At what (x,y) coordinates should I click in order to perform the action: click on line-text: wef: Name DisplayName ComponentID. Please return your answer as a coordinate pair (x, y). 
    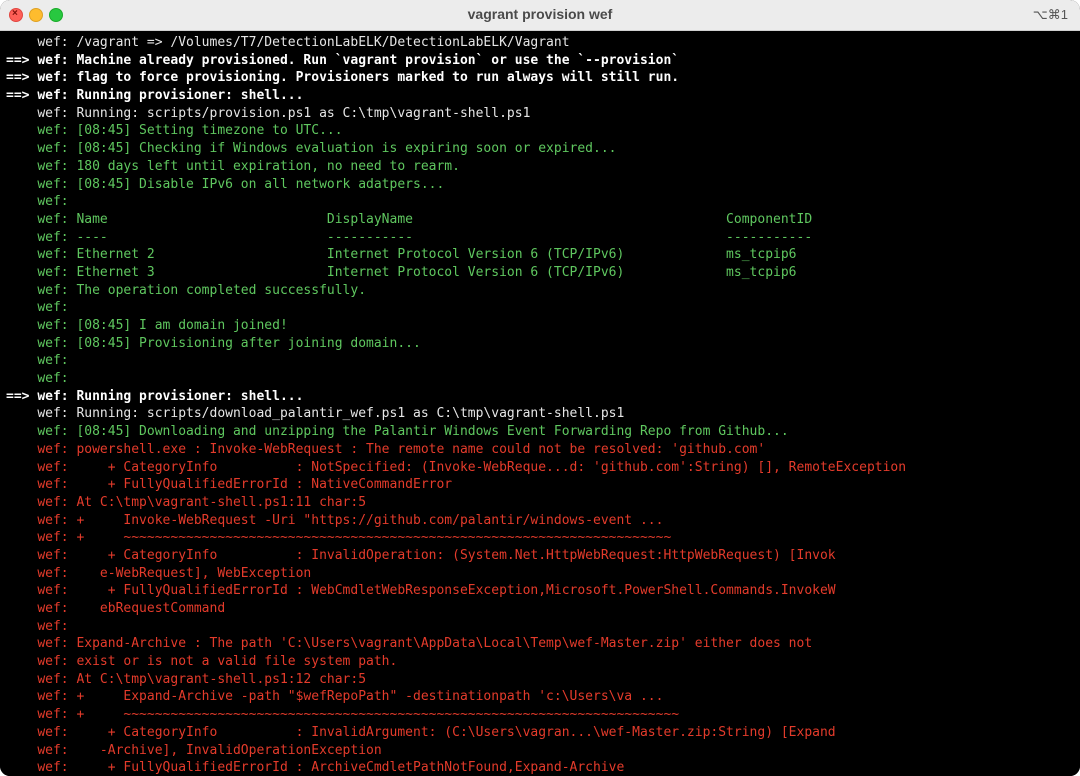
    Looking at the image, I should click on (425, 219).